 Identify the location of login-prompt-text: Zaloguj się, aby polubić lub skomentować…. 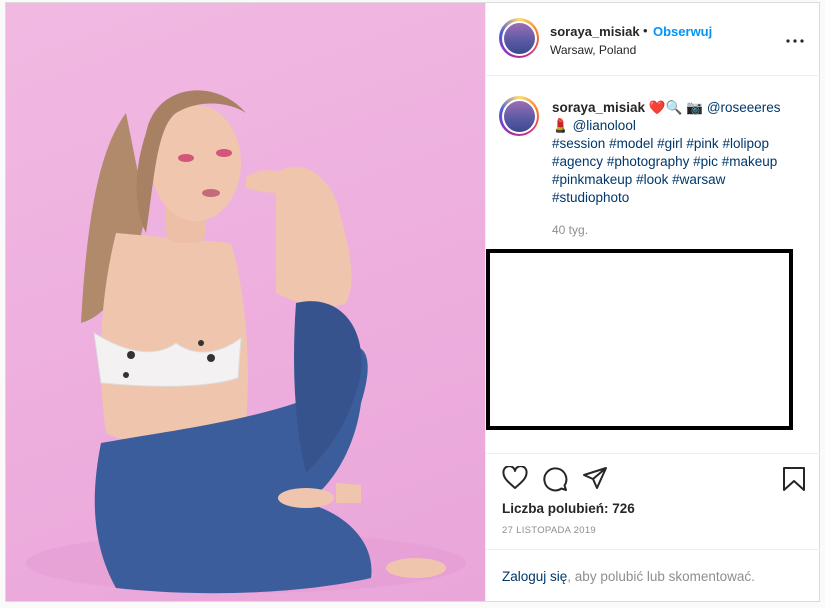
(628, 576).